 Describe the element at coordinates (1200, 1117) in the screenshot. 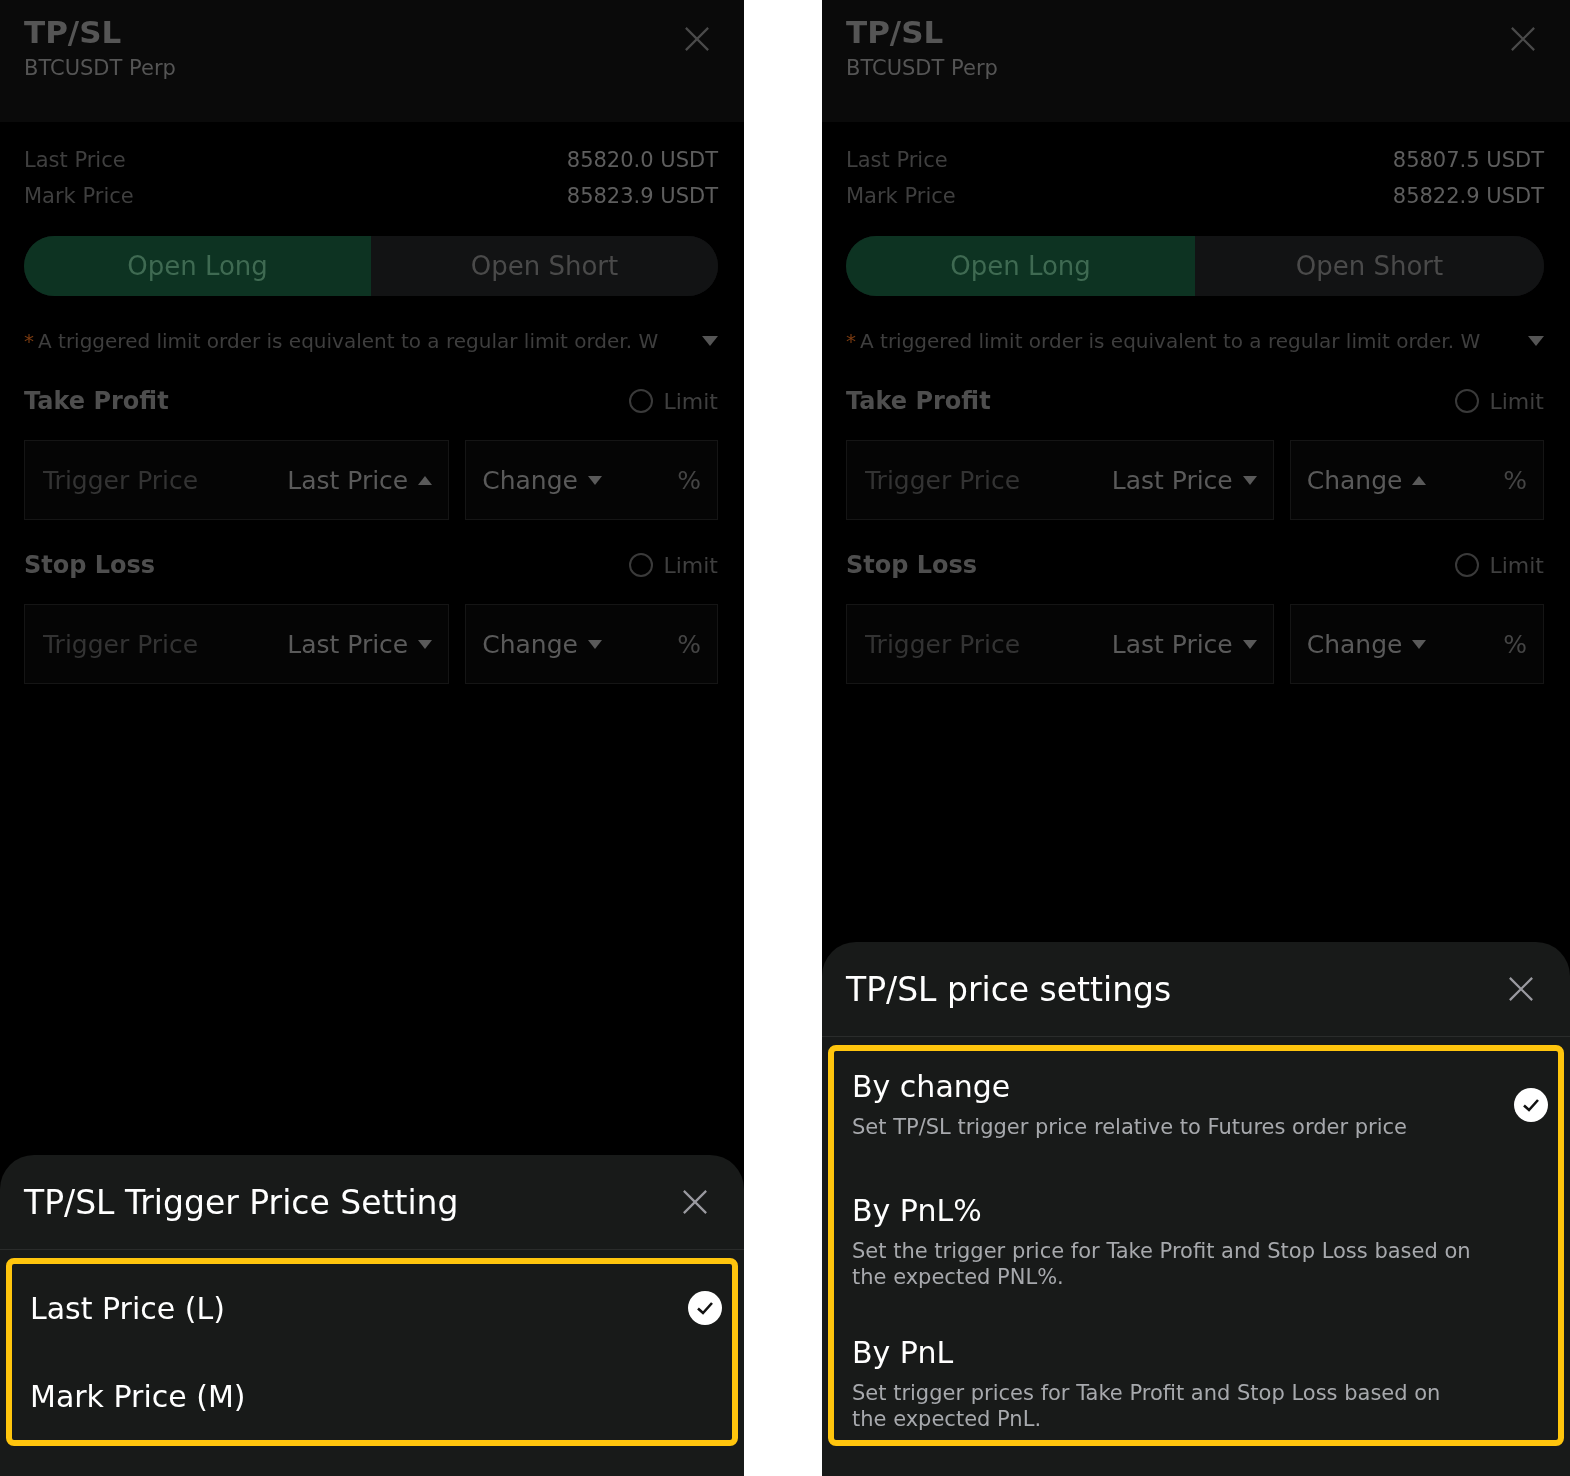

I see `option-item: By change Set TP/SL trigger price relative to Futures order price` at that location.